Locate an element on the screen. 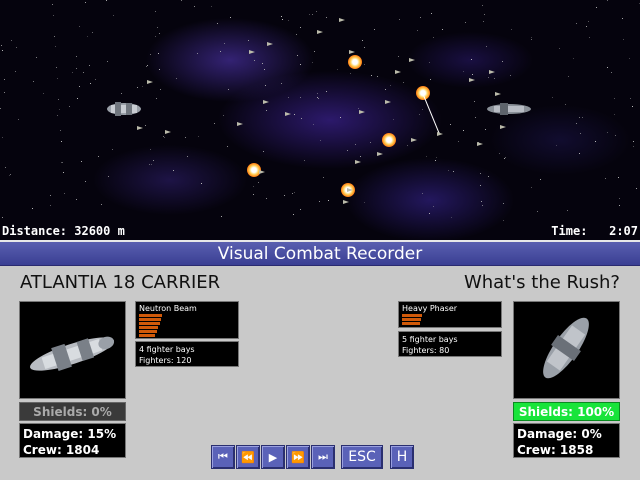 The height and width of the screenshot is (480, 640). right-shields-status: Shields: 100% is located at coordinates (566, 411).